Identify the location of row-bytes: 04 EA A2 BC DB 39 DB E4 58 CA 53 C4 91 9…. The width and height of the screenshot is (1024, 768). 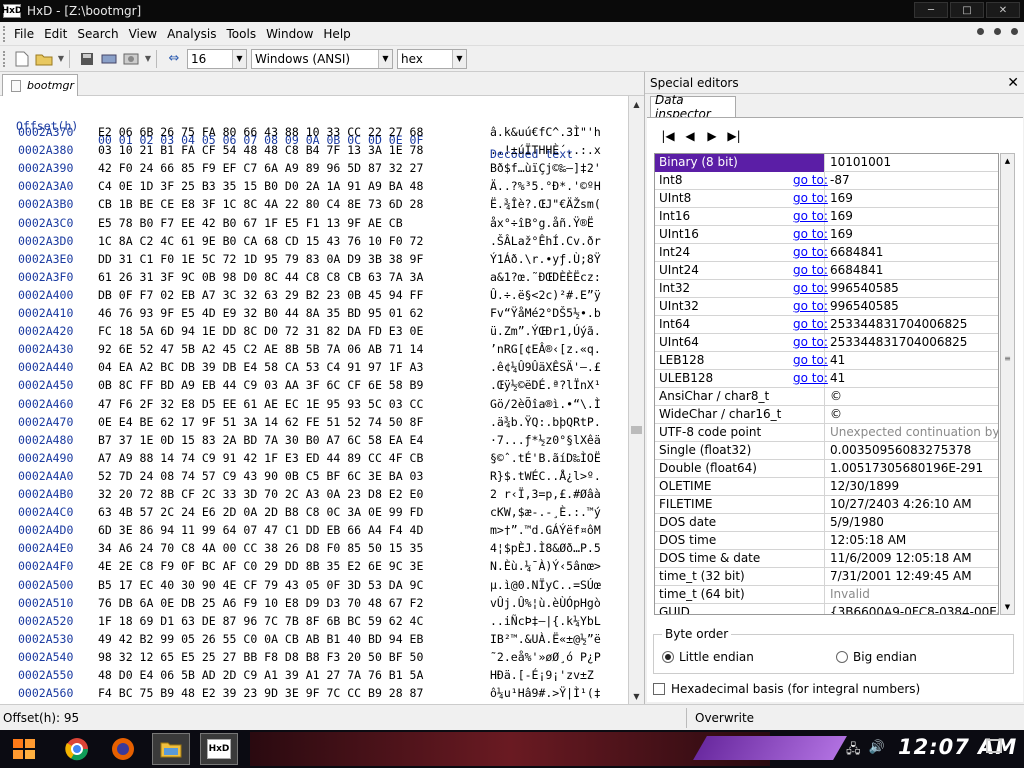
(260, 367).